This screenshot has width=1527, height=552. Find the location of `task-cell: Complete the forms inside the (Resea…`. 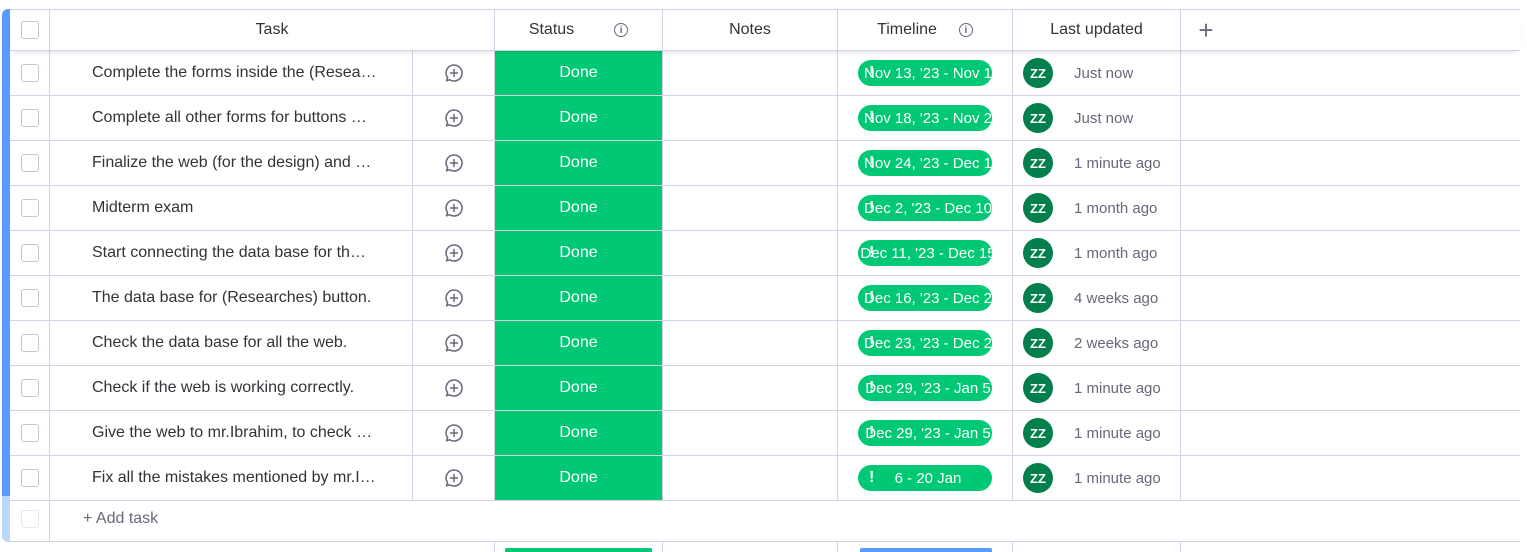

task-cell: Complete the forms inside the (Resea… is located at coordinates (231, 73).